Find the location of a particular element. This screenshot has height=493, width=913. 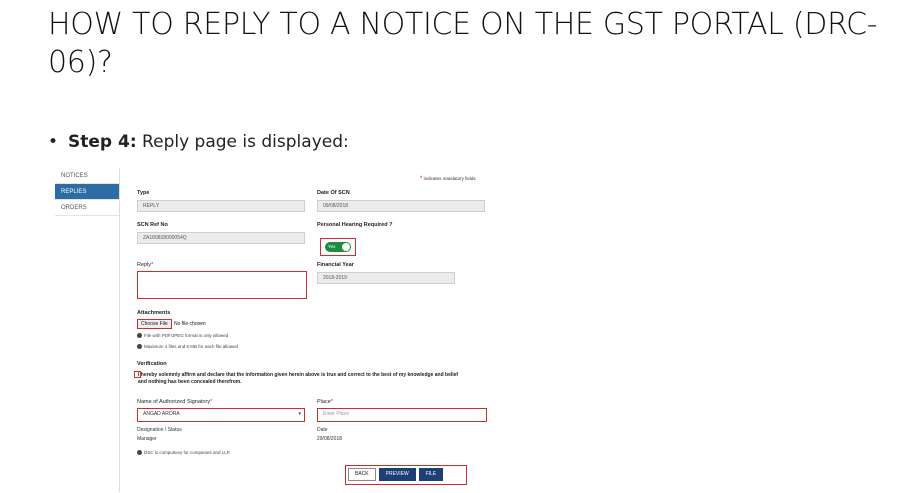

sidebar-item-orders: ORDERS is located at coordinates (87, 208).